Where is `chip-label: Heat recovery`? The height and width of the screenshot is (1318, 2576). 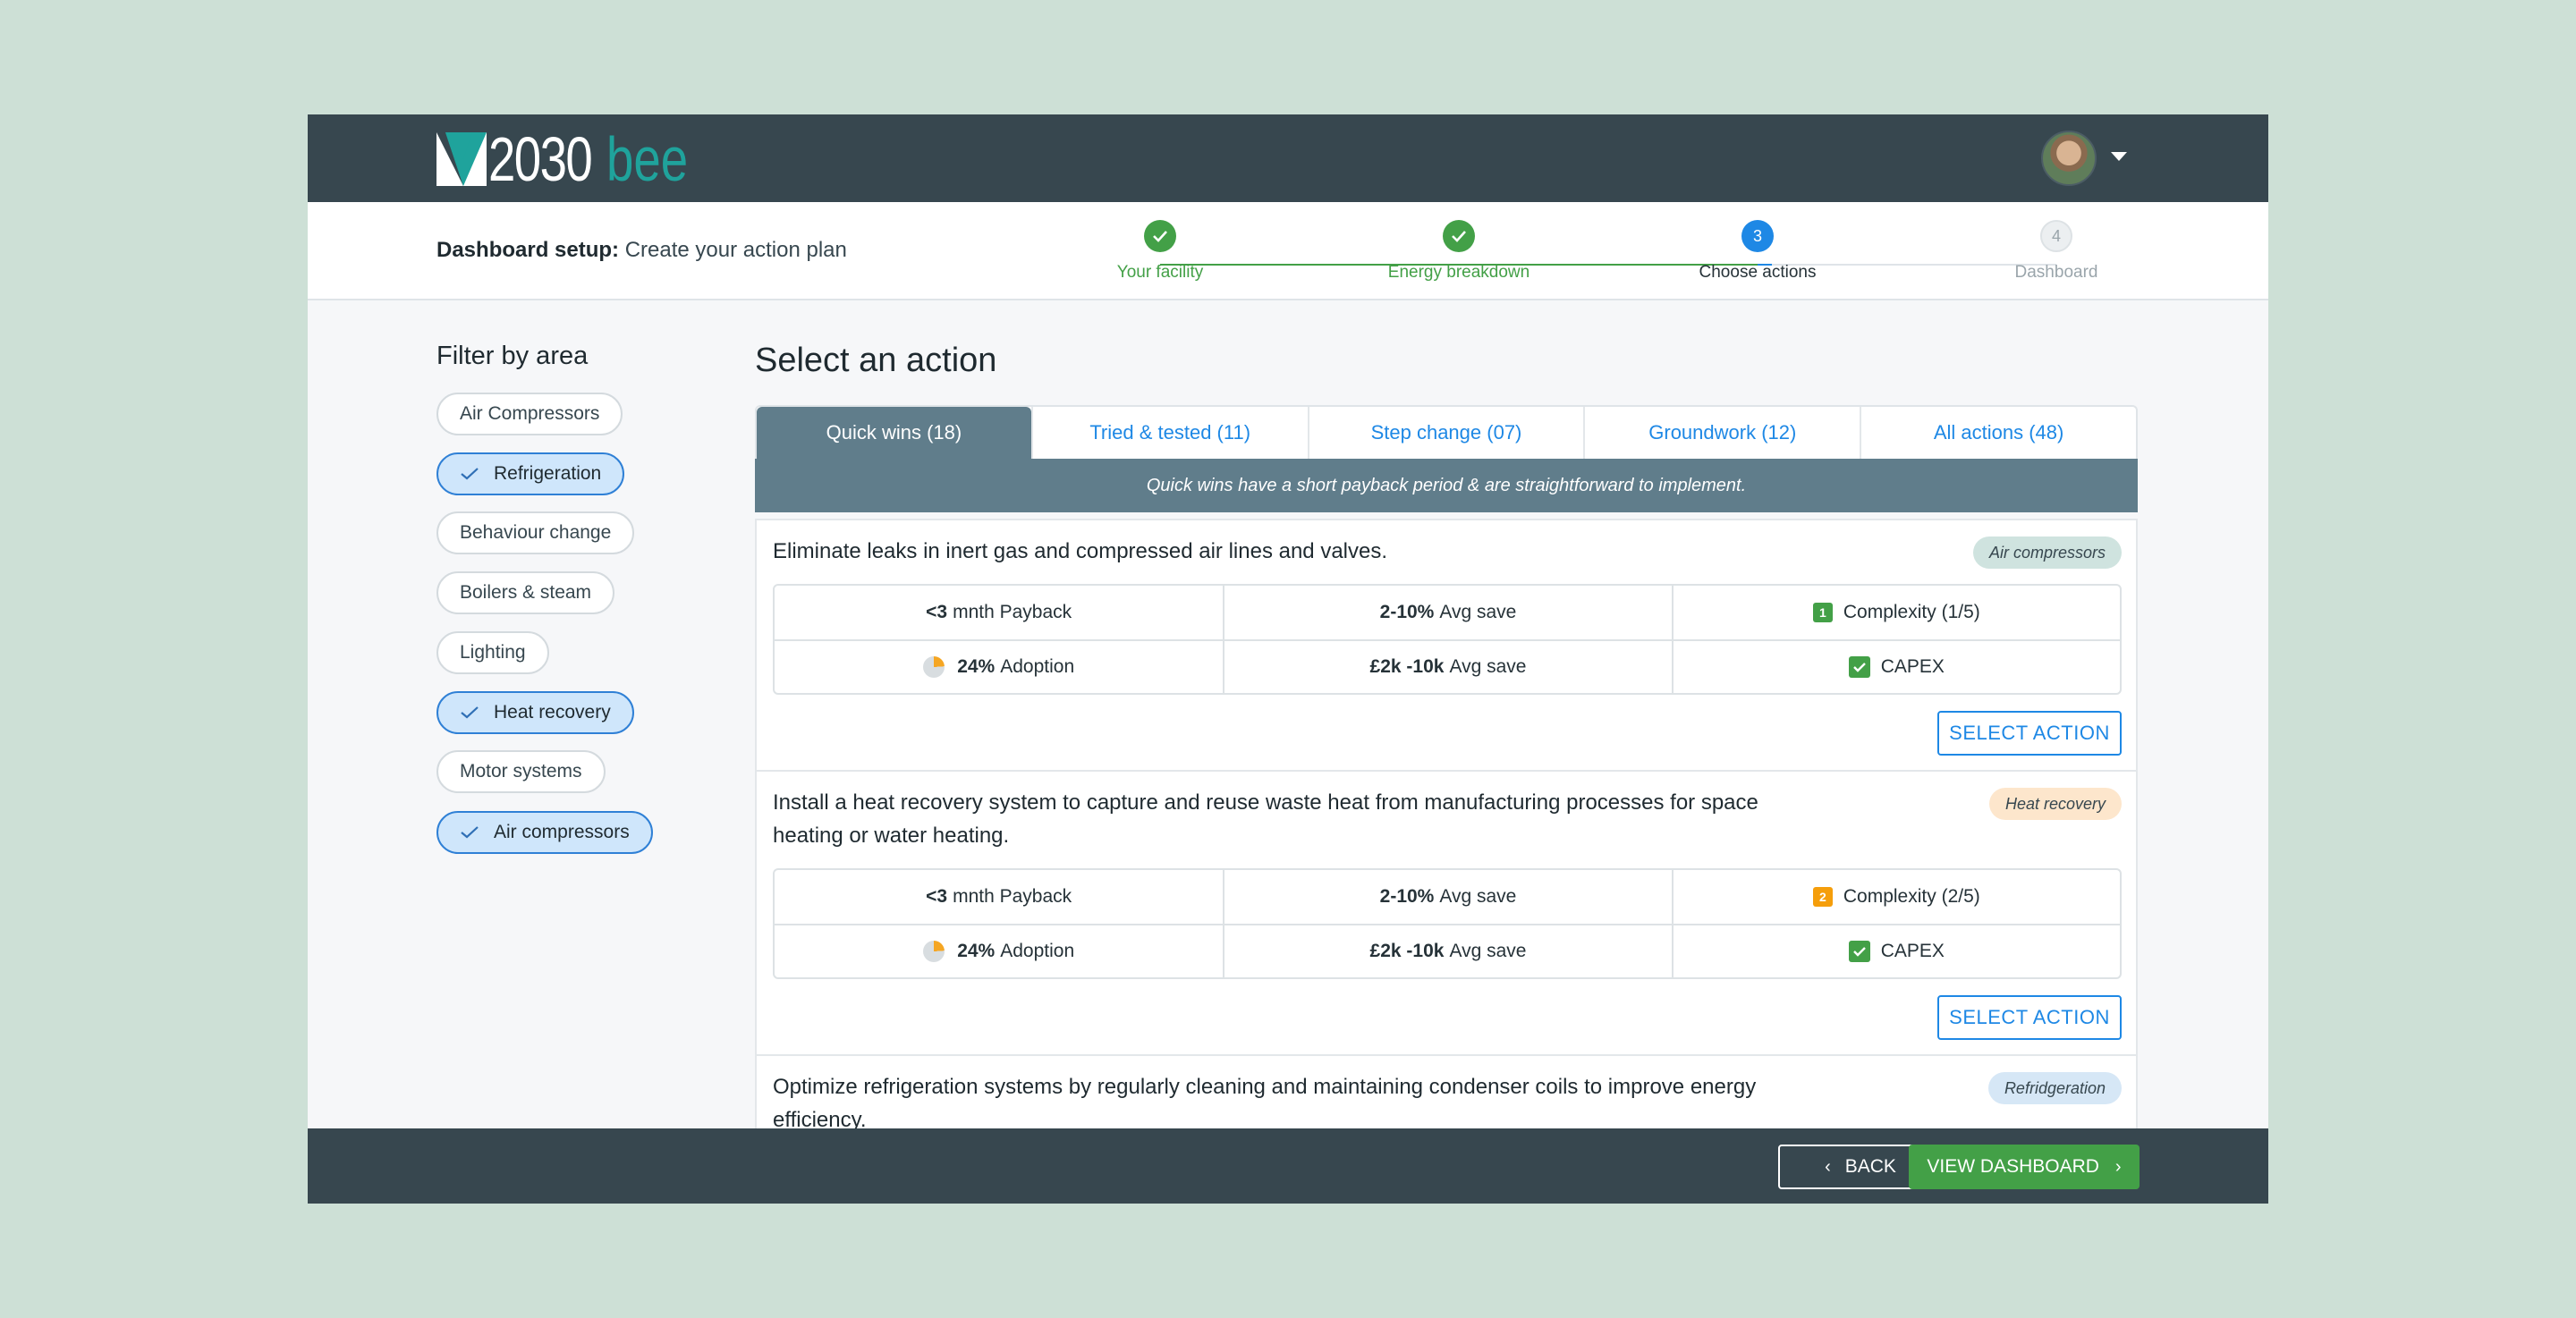 chip-label: Heat recovery is located at coordinates (552, 712).